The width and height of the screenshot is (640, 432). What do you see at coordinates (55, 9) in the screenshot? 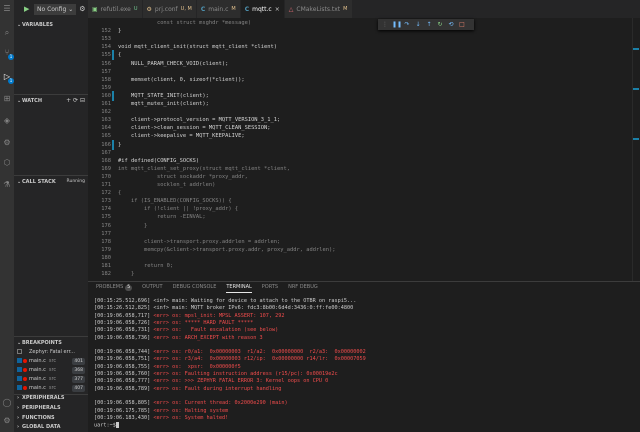
I see `debug-config-select: No Config ⌄` at bounding box center [55, 9].